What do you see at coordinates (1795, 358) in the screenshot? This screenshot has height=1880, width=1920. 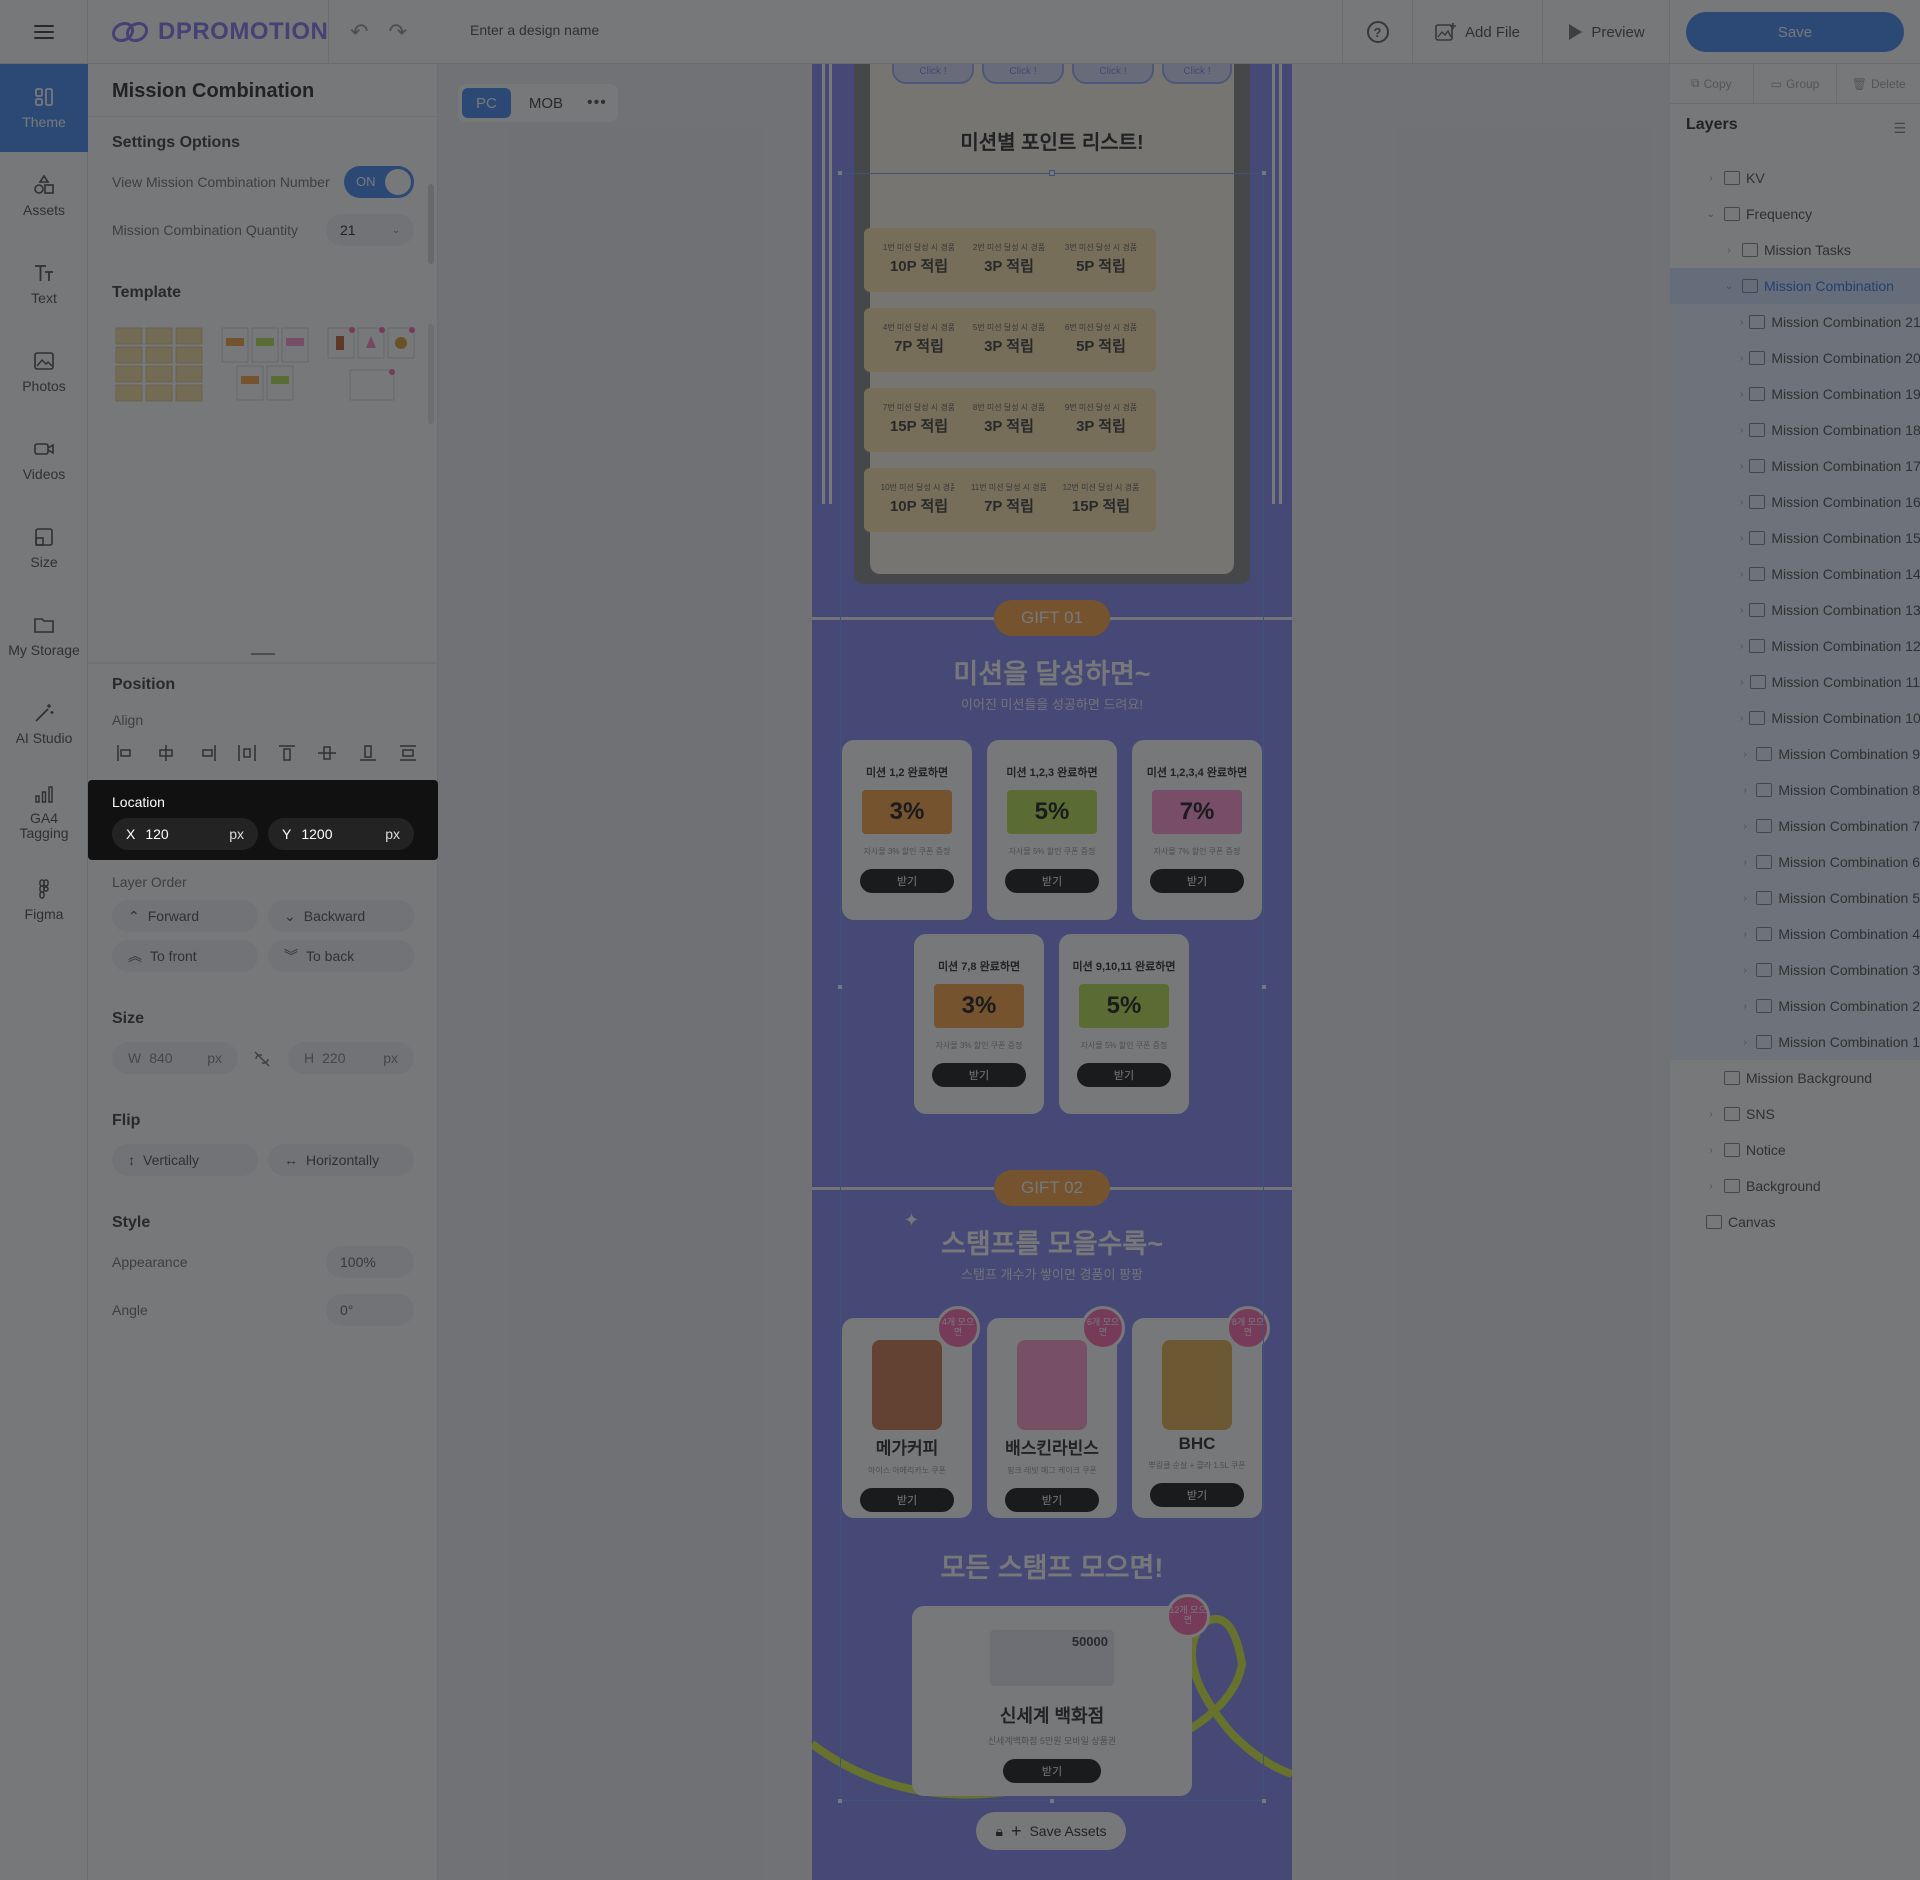 I see `layer-item: › Mission Combination 20` at bounding box center [1795, 358].